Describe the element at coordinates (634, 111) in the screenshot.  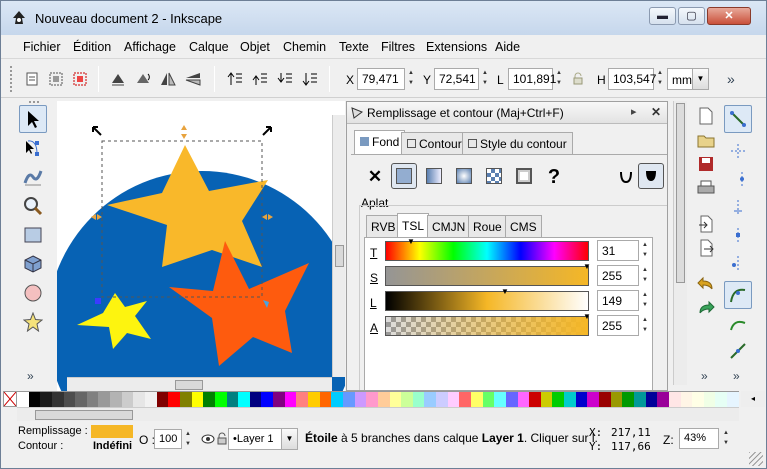
I see `dialog-menu-icon: ▸` at that location.